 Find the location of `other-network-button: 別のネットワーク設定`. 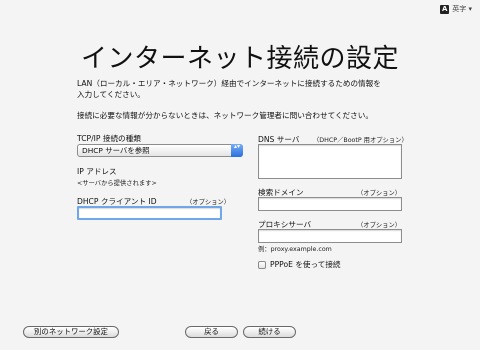

other-network-button: 別のネットワーク設定 is located at coordinates (71, 332).